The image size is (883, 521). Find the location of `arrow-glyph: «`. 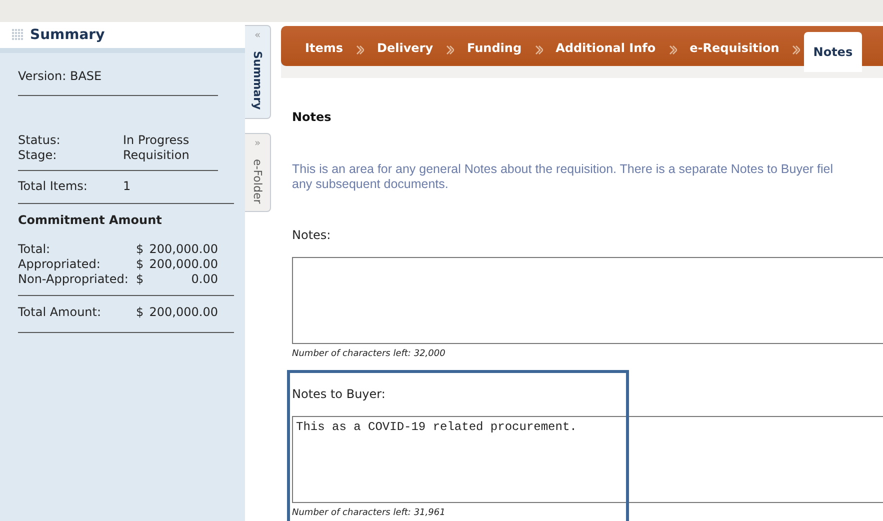

arrow-glyph: « is located at coordinates (257, 35).